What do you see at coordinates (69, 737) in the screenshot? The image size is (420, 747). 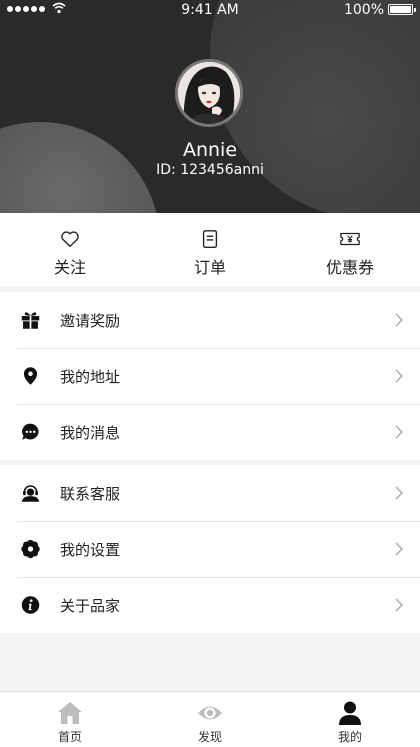 I see `tab-label: 首页` at bounding box center [69, 737].